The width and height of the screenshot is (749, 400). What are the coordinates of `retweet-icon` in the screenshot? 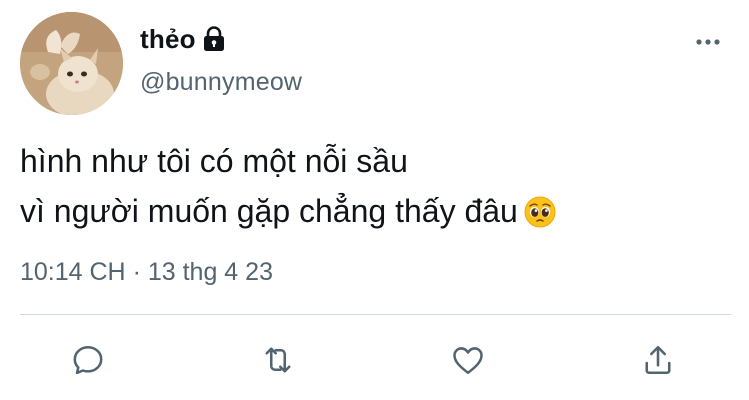 It's located at (278, 360).